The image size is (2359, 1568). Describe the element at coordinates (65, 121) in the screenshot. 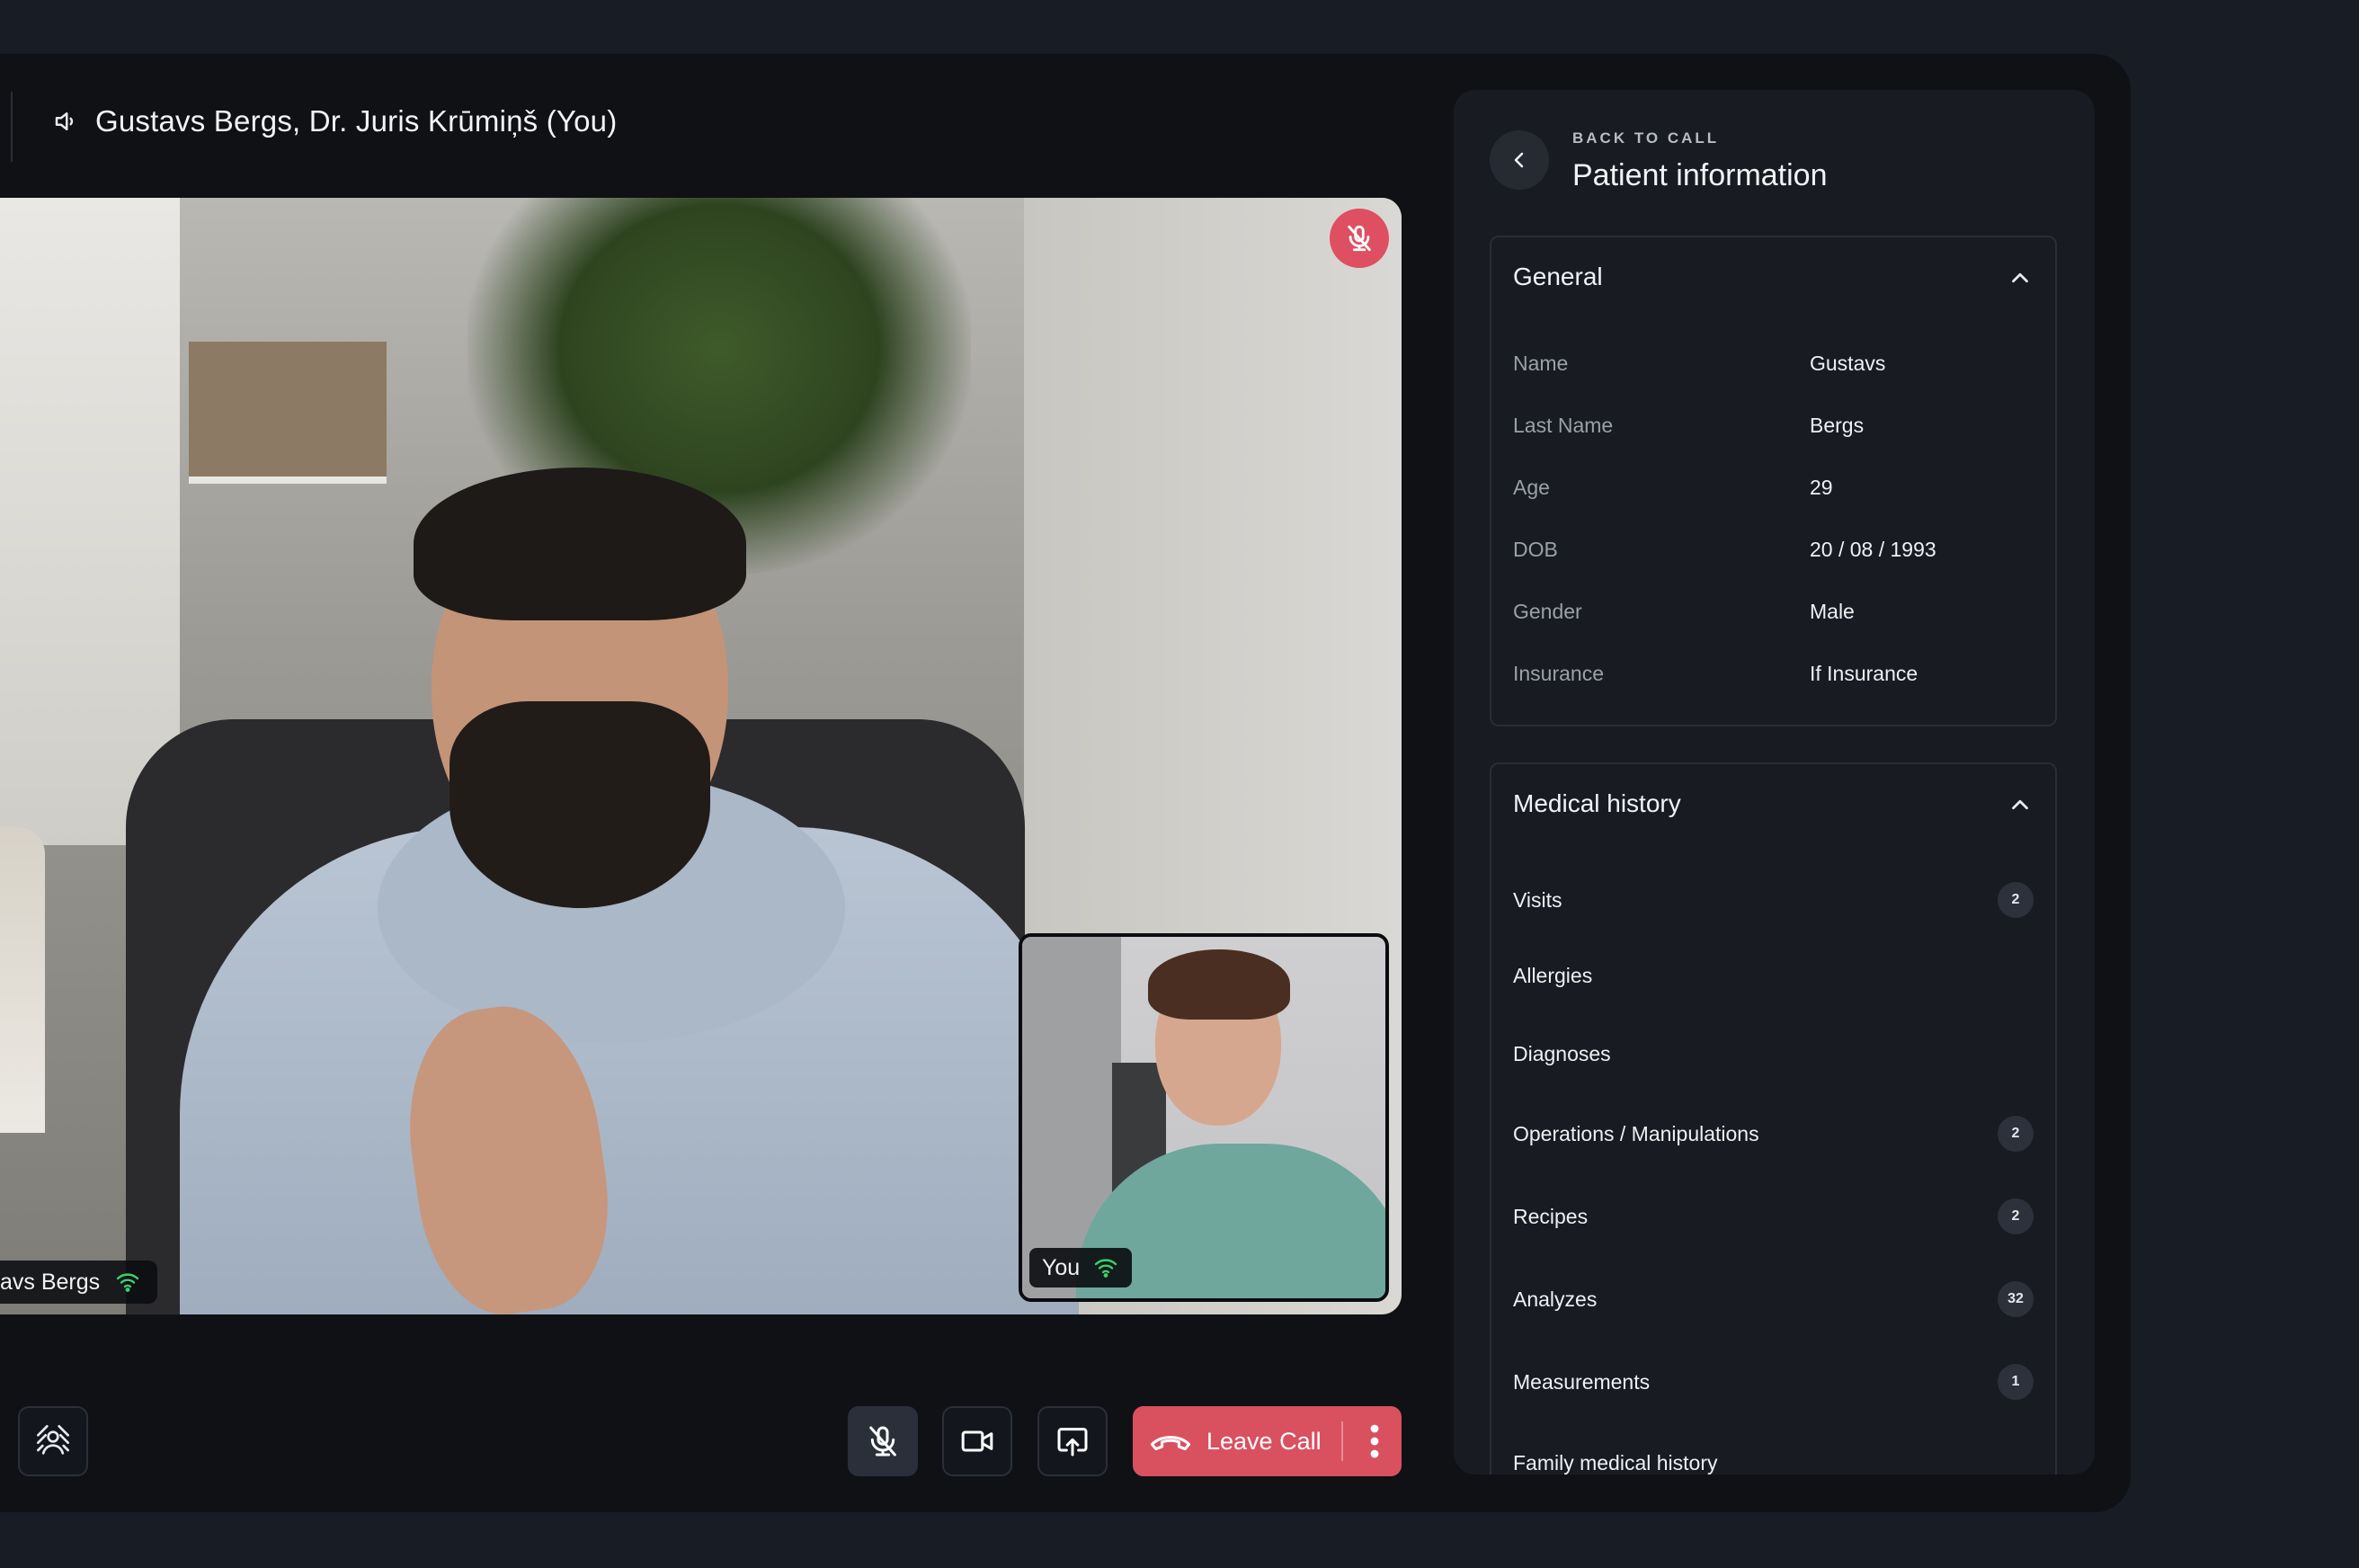

I see `speaker-icon` at that location.